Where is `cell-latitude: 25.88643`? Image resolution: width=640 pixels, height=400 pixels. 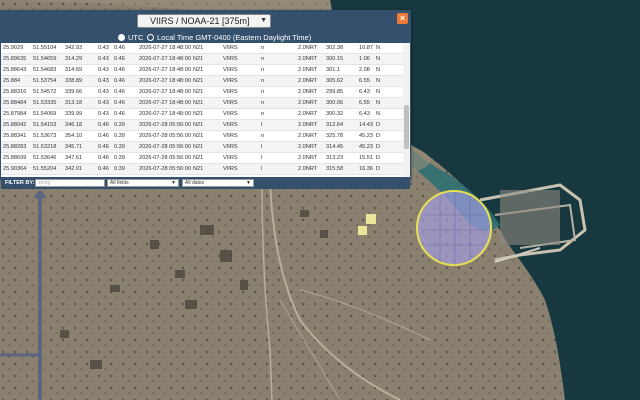 cell-latitude: 25.88643 is located at coordinates (15, 70).